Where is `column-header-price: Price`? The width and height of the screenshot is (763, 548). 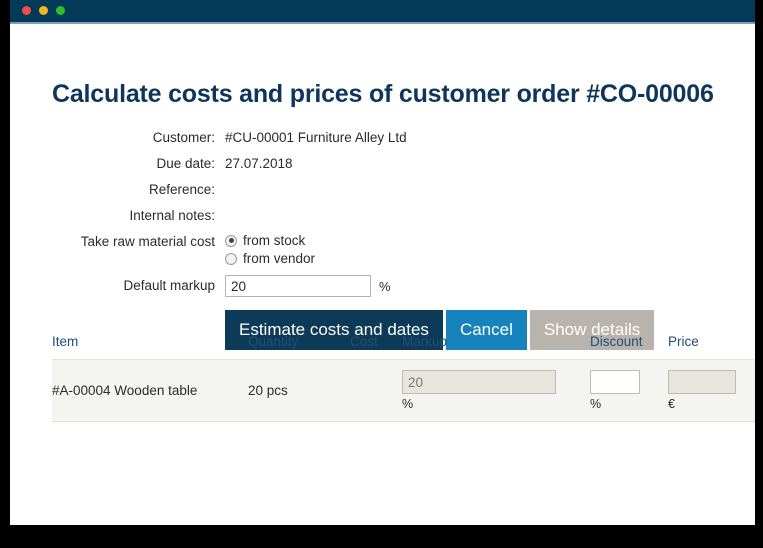 column-header-price: Price is located at coordinates (711, 347).